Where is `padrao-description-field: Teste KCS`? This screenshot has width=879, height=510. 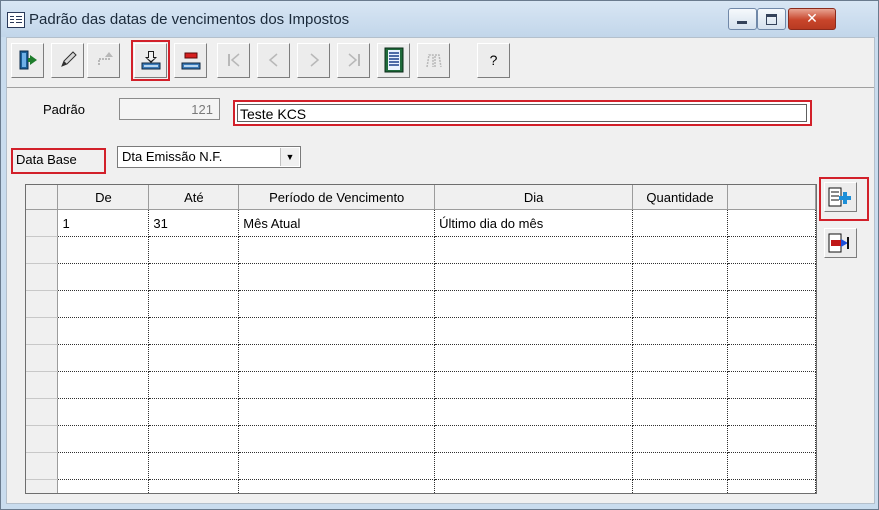
padrao-description-field: Teste KCS is located at coordinates (522, 113).